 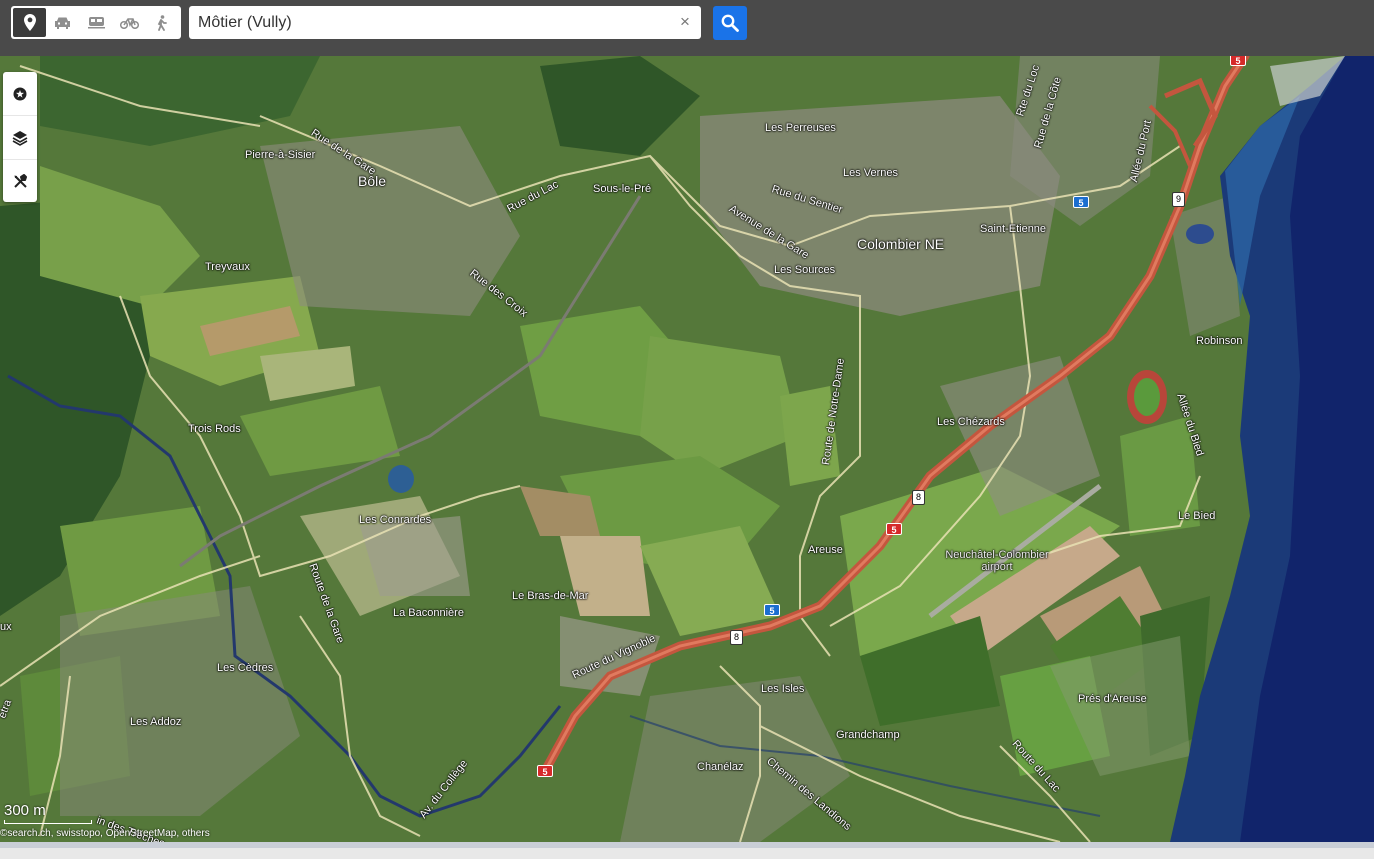 What do you see at coordinates (1013, 229) in the screenshot?
I see `place-label: Saint-Etienne` at bounding box center [1013, 229].